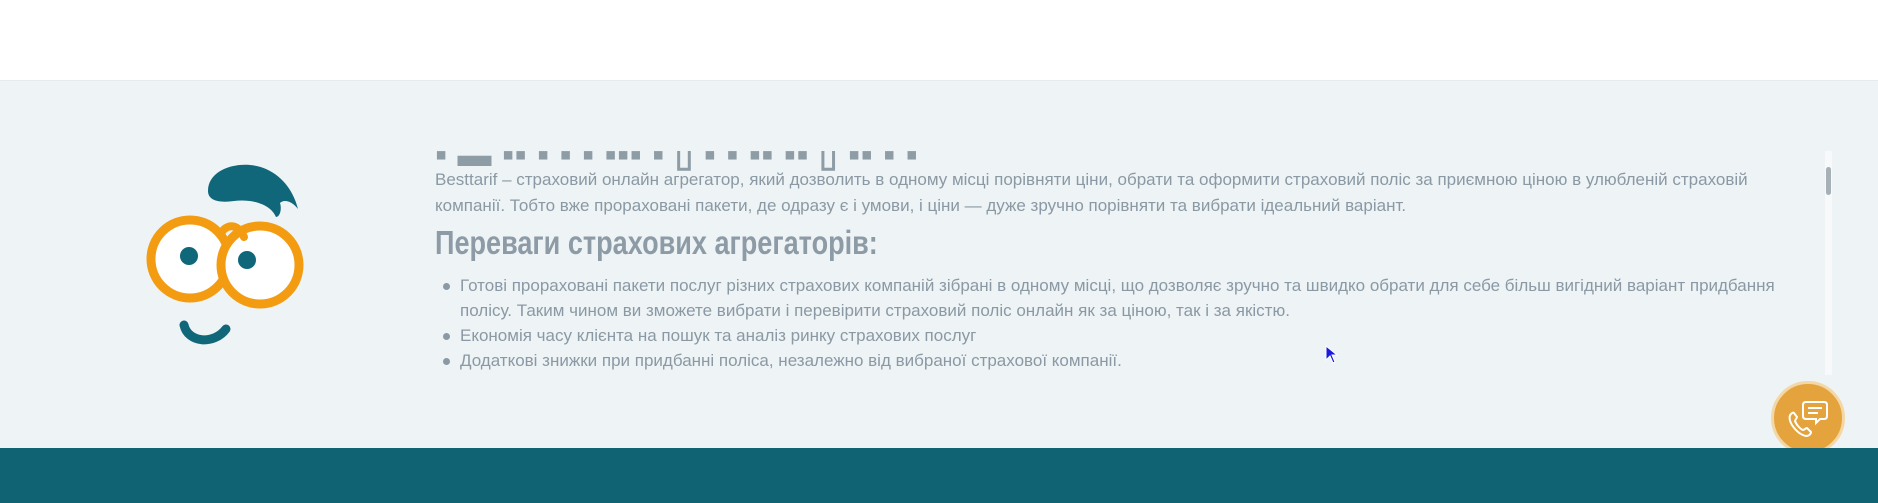  Describe the element at coordinates (223, 257) in the screenshot. I see `mascot-logo-icon` at that location.